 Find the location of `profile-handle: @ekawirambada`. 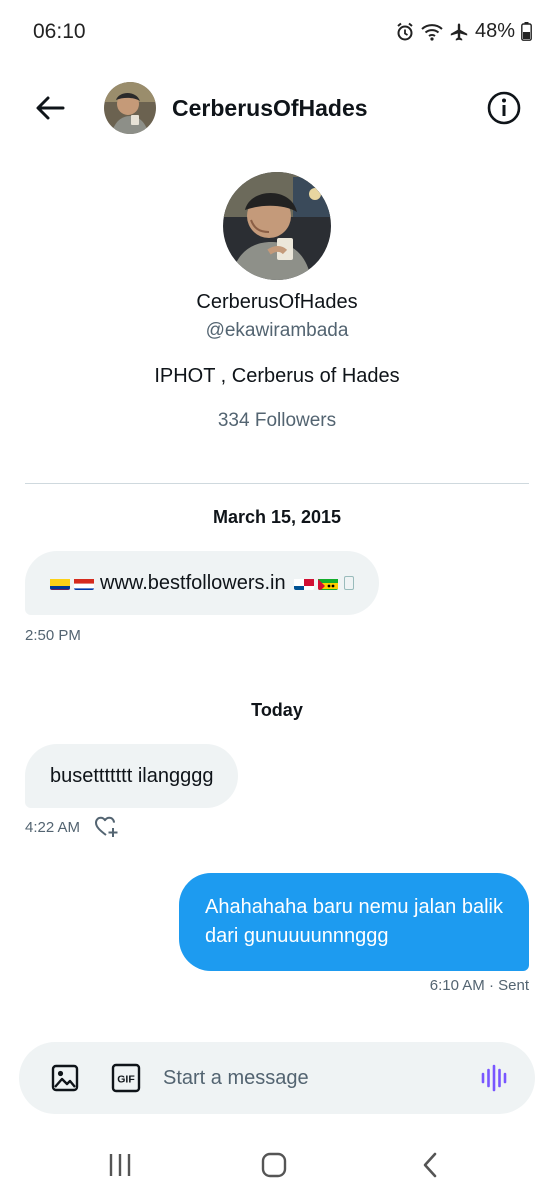

profile-handle: @ekawirambada is located at coordinates (277, 330).